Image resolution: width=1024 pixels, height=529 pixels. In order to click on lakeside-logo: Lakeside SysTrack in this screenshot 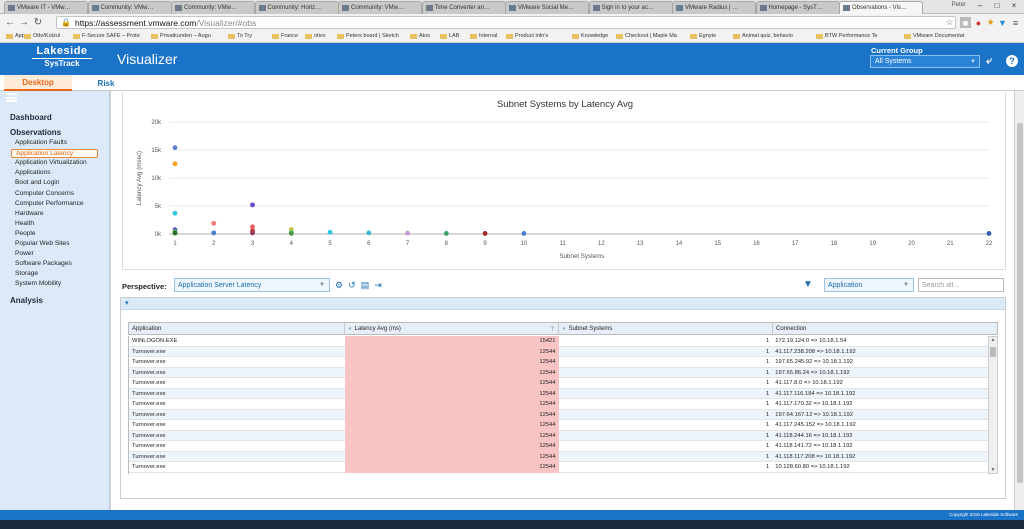, I will do `click(62, 58)`.